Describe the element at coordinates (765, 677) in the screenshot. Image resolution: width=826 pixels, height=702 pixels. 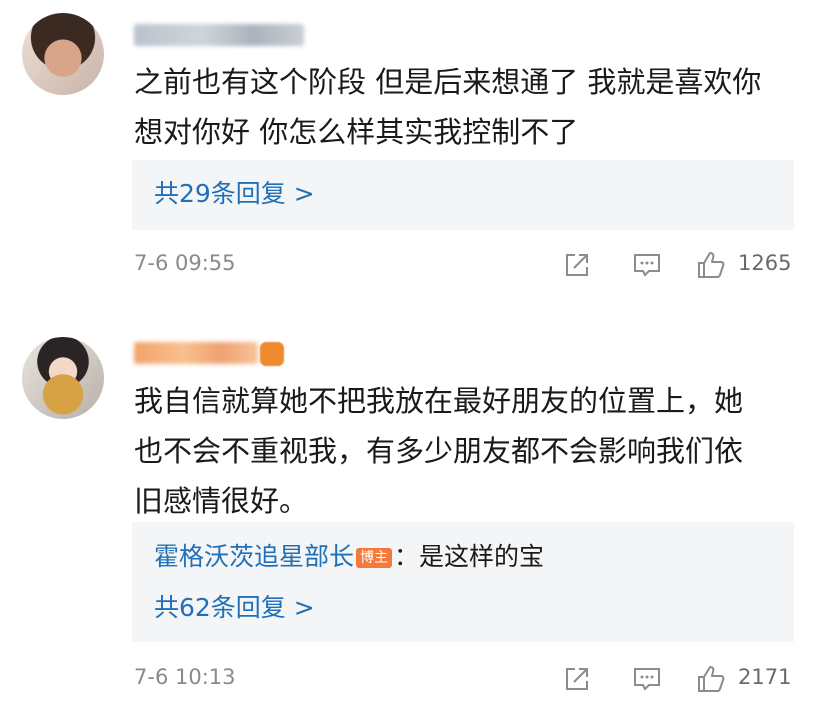
I see `like-count: 2171` at that location.